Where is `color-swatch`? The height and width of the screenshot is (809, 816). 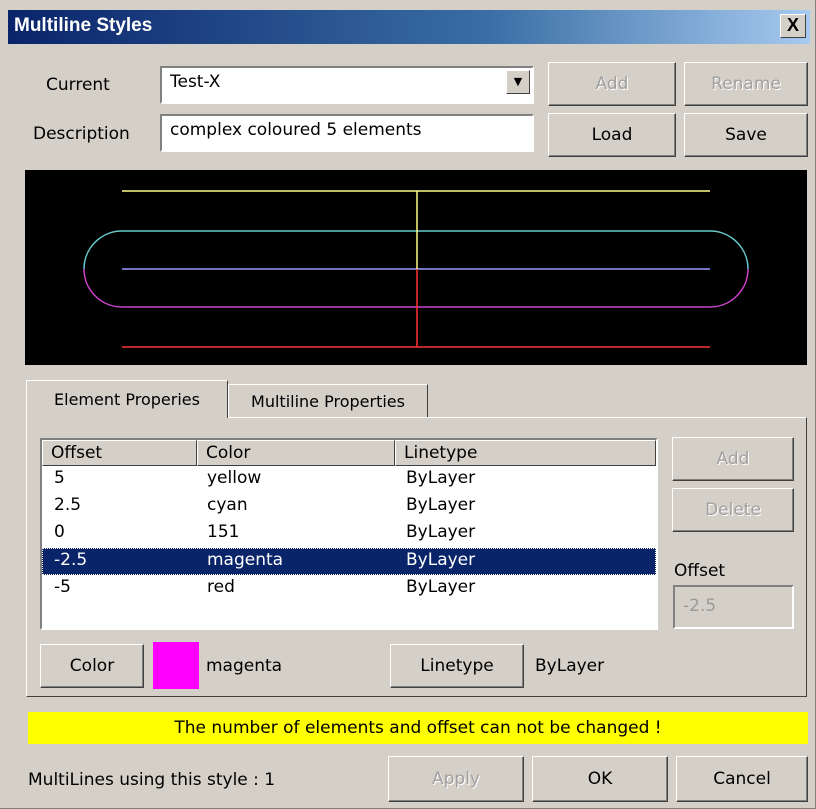
color-swatch is located at coordinates (176, 665).